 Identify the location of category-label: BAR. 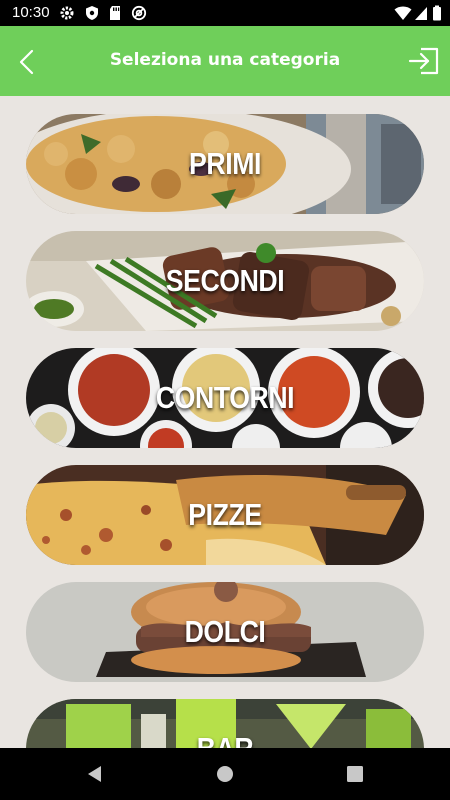
(225, 723).